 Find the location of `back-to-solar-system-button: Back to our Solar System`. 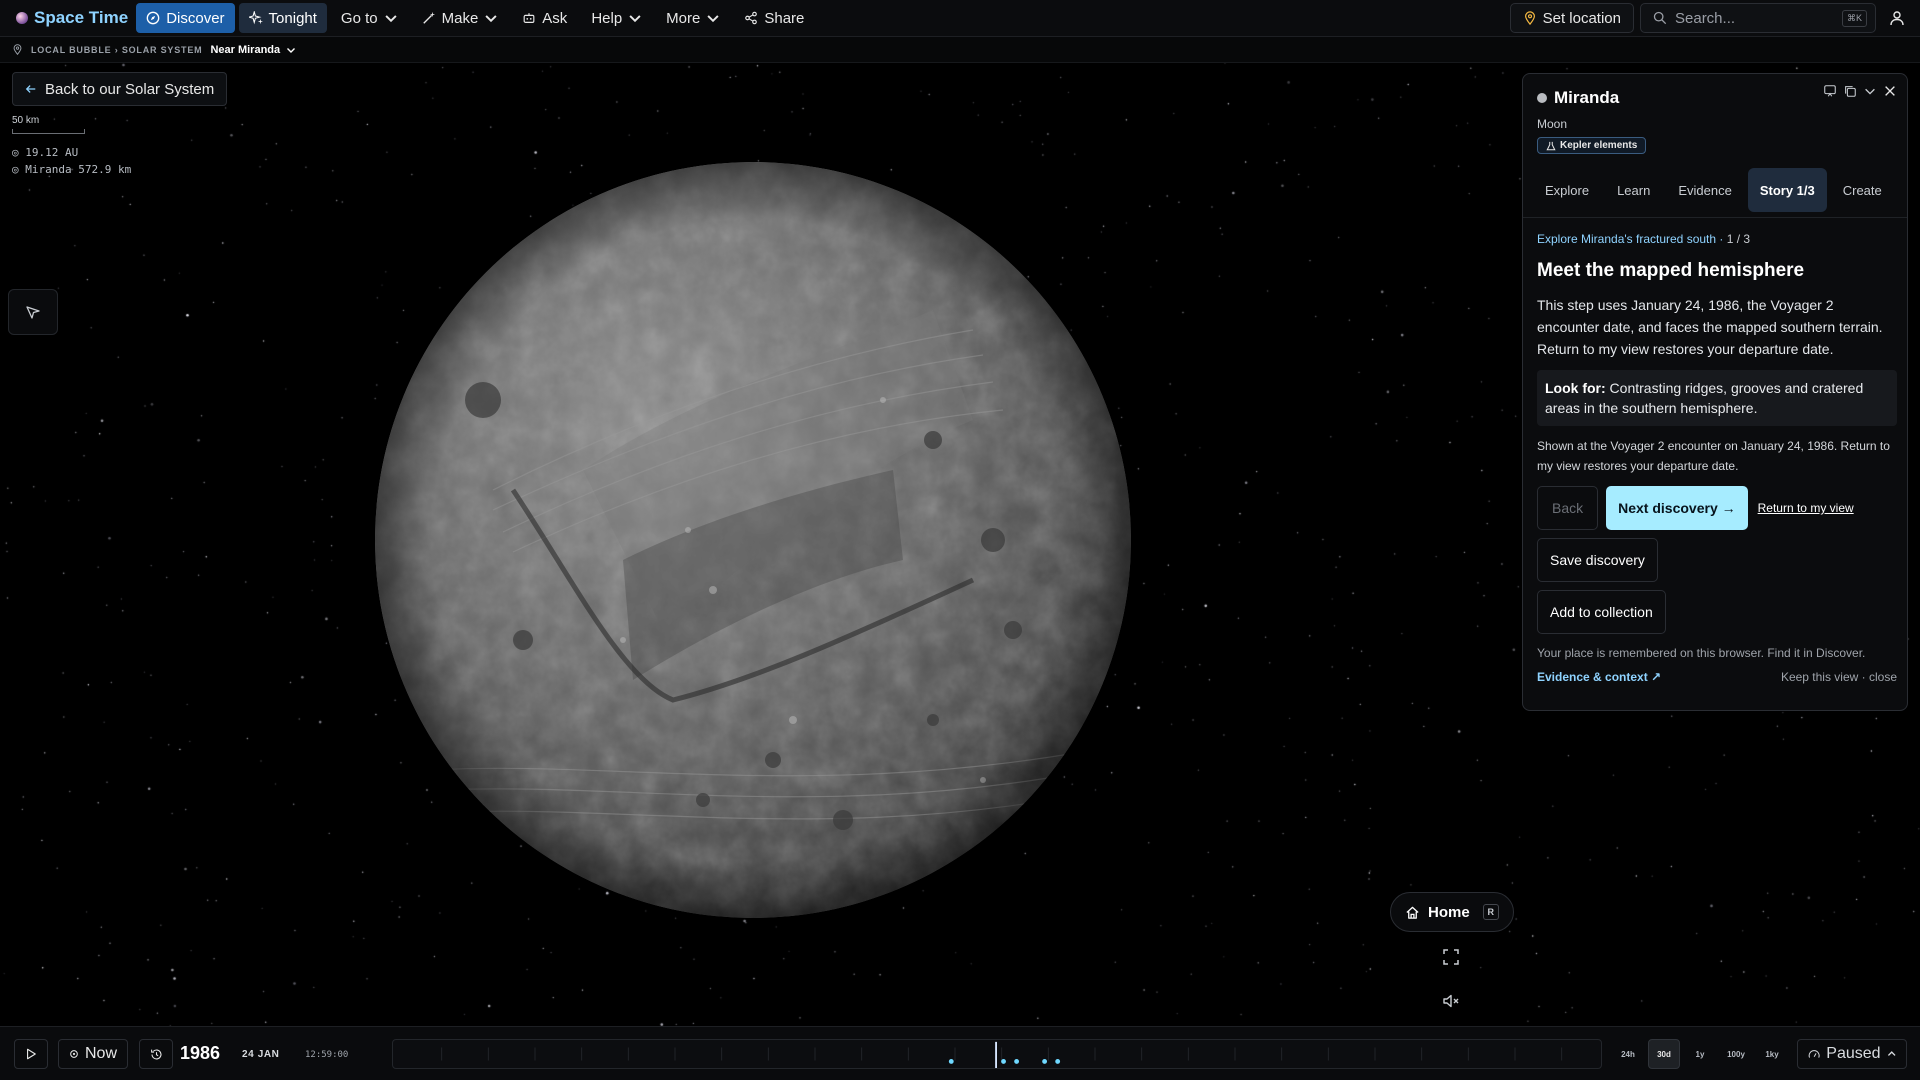

back-to-solar-system-button: Back to our Solar System is located at coordinates (120, 89).